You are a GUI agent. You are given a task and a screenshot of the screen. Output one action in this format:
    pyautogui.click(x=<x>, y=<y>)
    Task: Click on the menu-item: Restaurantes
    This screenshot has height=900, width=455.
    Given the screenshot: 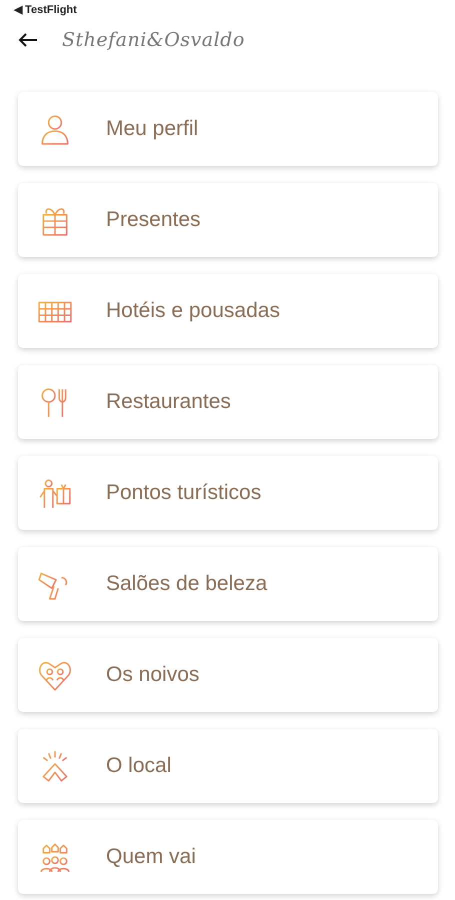 What is the action you would take?
    pyautogui.click(x=228, y=402)
    